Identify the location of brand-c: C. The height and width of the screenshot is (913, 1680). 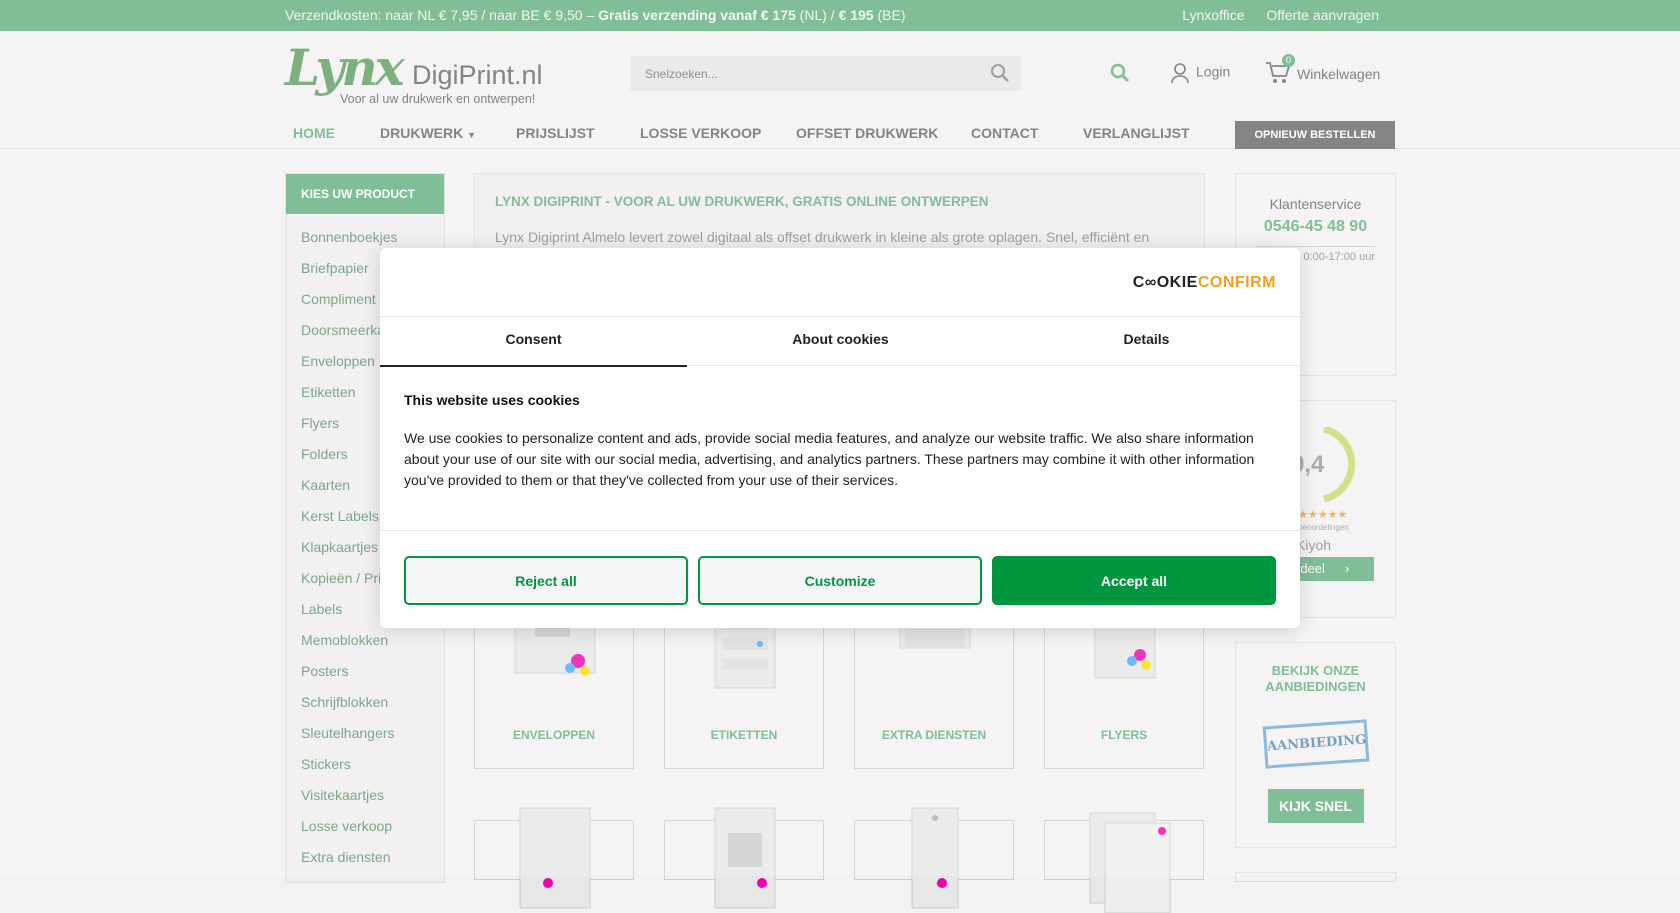
(1138, 282).